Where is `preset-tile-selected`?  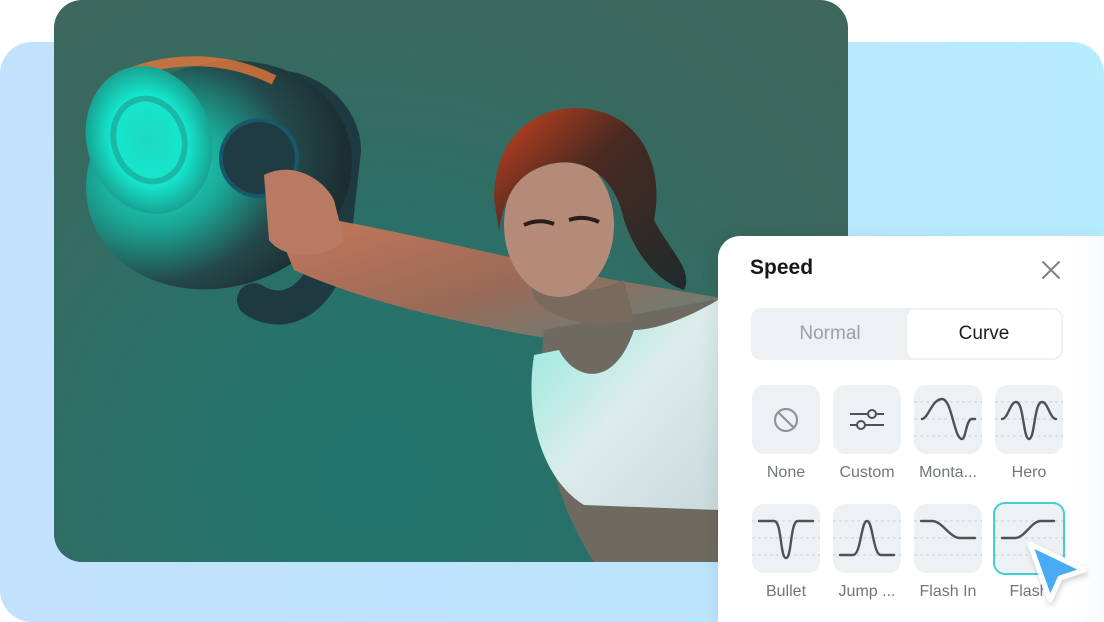 preset-tile-selected is located at coordinates (1029, 538).